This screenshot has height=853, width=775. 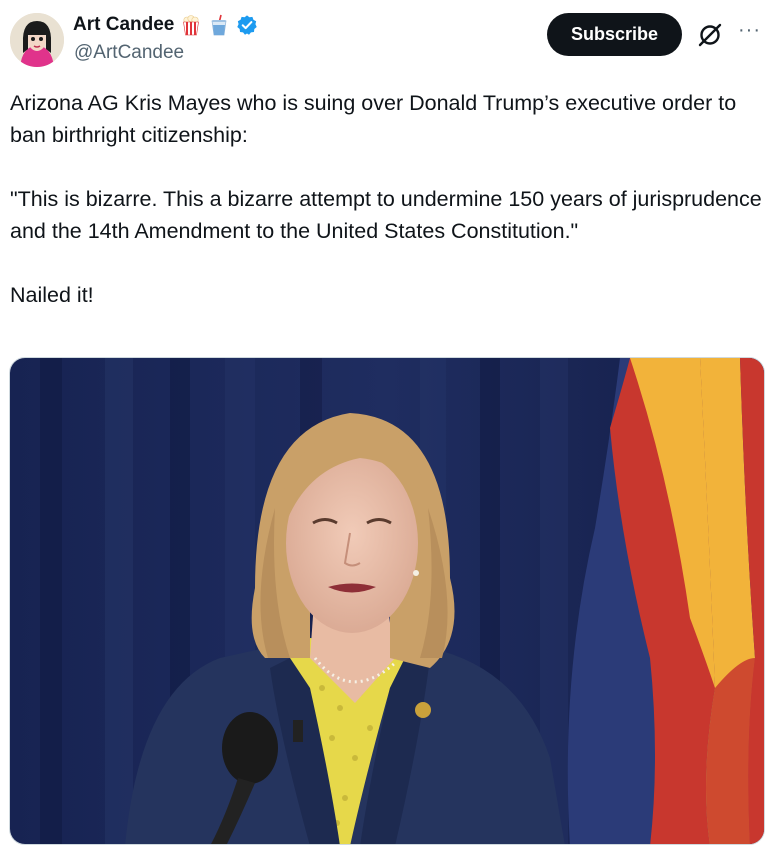 What do you see at coordinates (219, 25) in the screenshot?
I see `drink-icon` at bounding box center [219, 25].